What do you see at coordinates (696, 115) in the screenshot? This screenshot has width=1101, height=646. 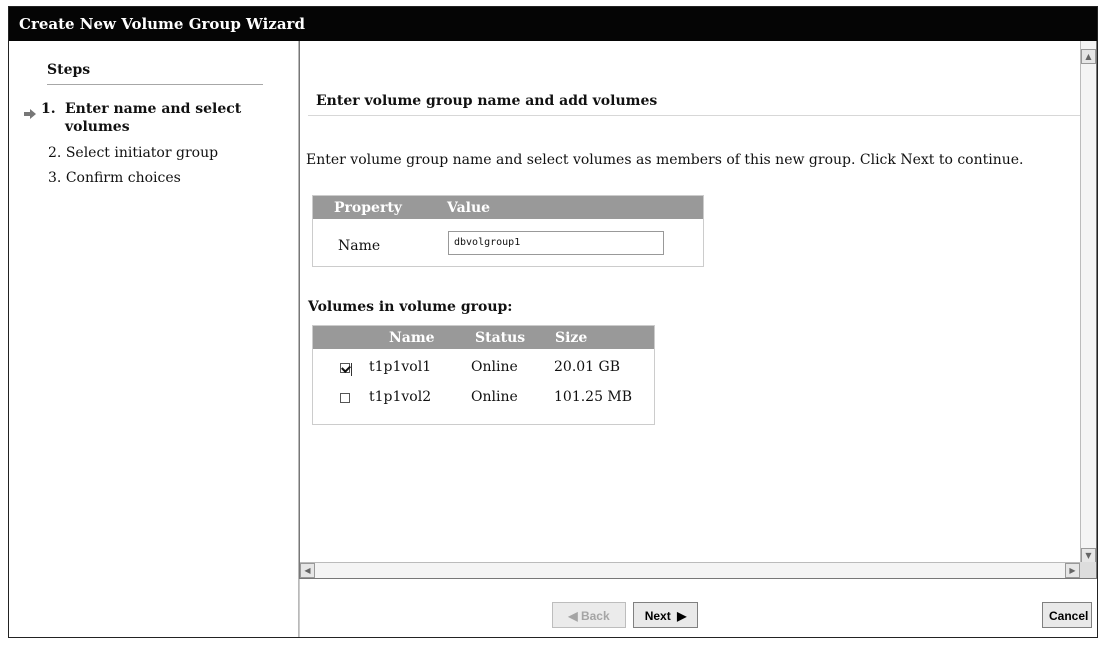 I see `heading-divider` at bounding box center [696, 115].